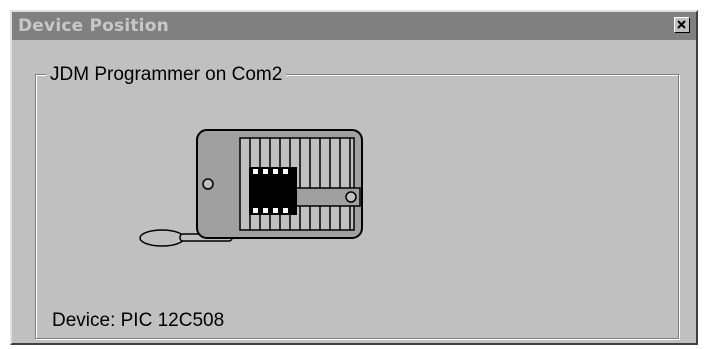 The height and width of the screenshot is (349, 708). What do you see at coordinates (93, 26) in the screenshot?
I see `window-title: Device Position` at bounding box center [93, 26].